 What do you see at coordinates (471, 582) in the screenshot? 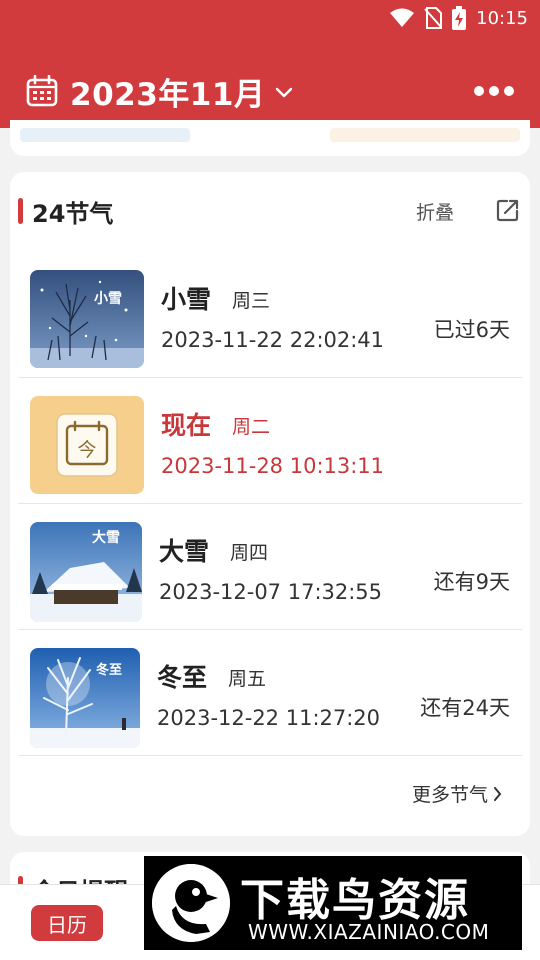
I see `term-relative-days: 还有9天` at bounding box center [471, 582].